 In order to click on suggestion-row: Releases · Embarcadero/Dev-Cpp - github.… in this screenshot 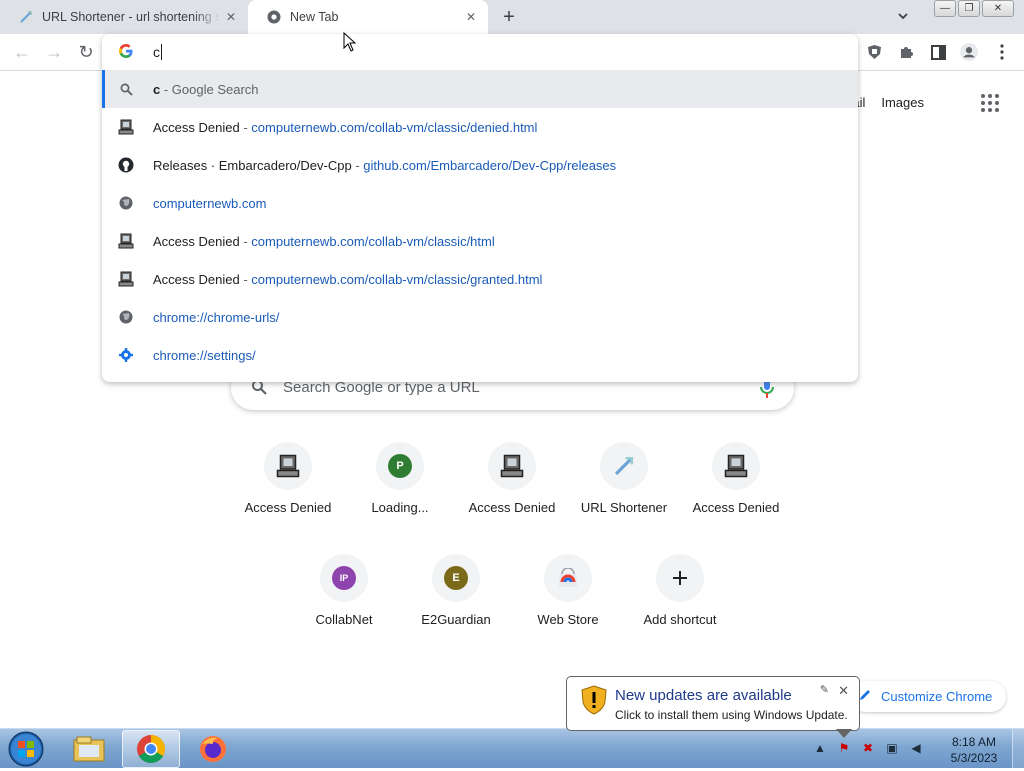, I will do `click(480, 165)`.